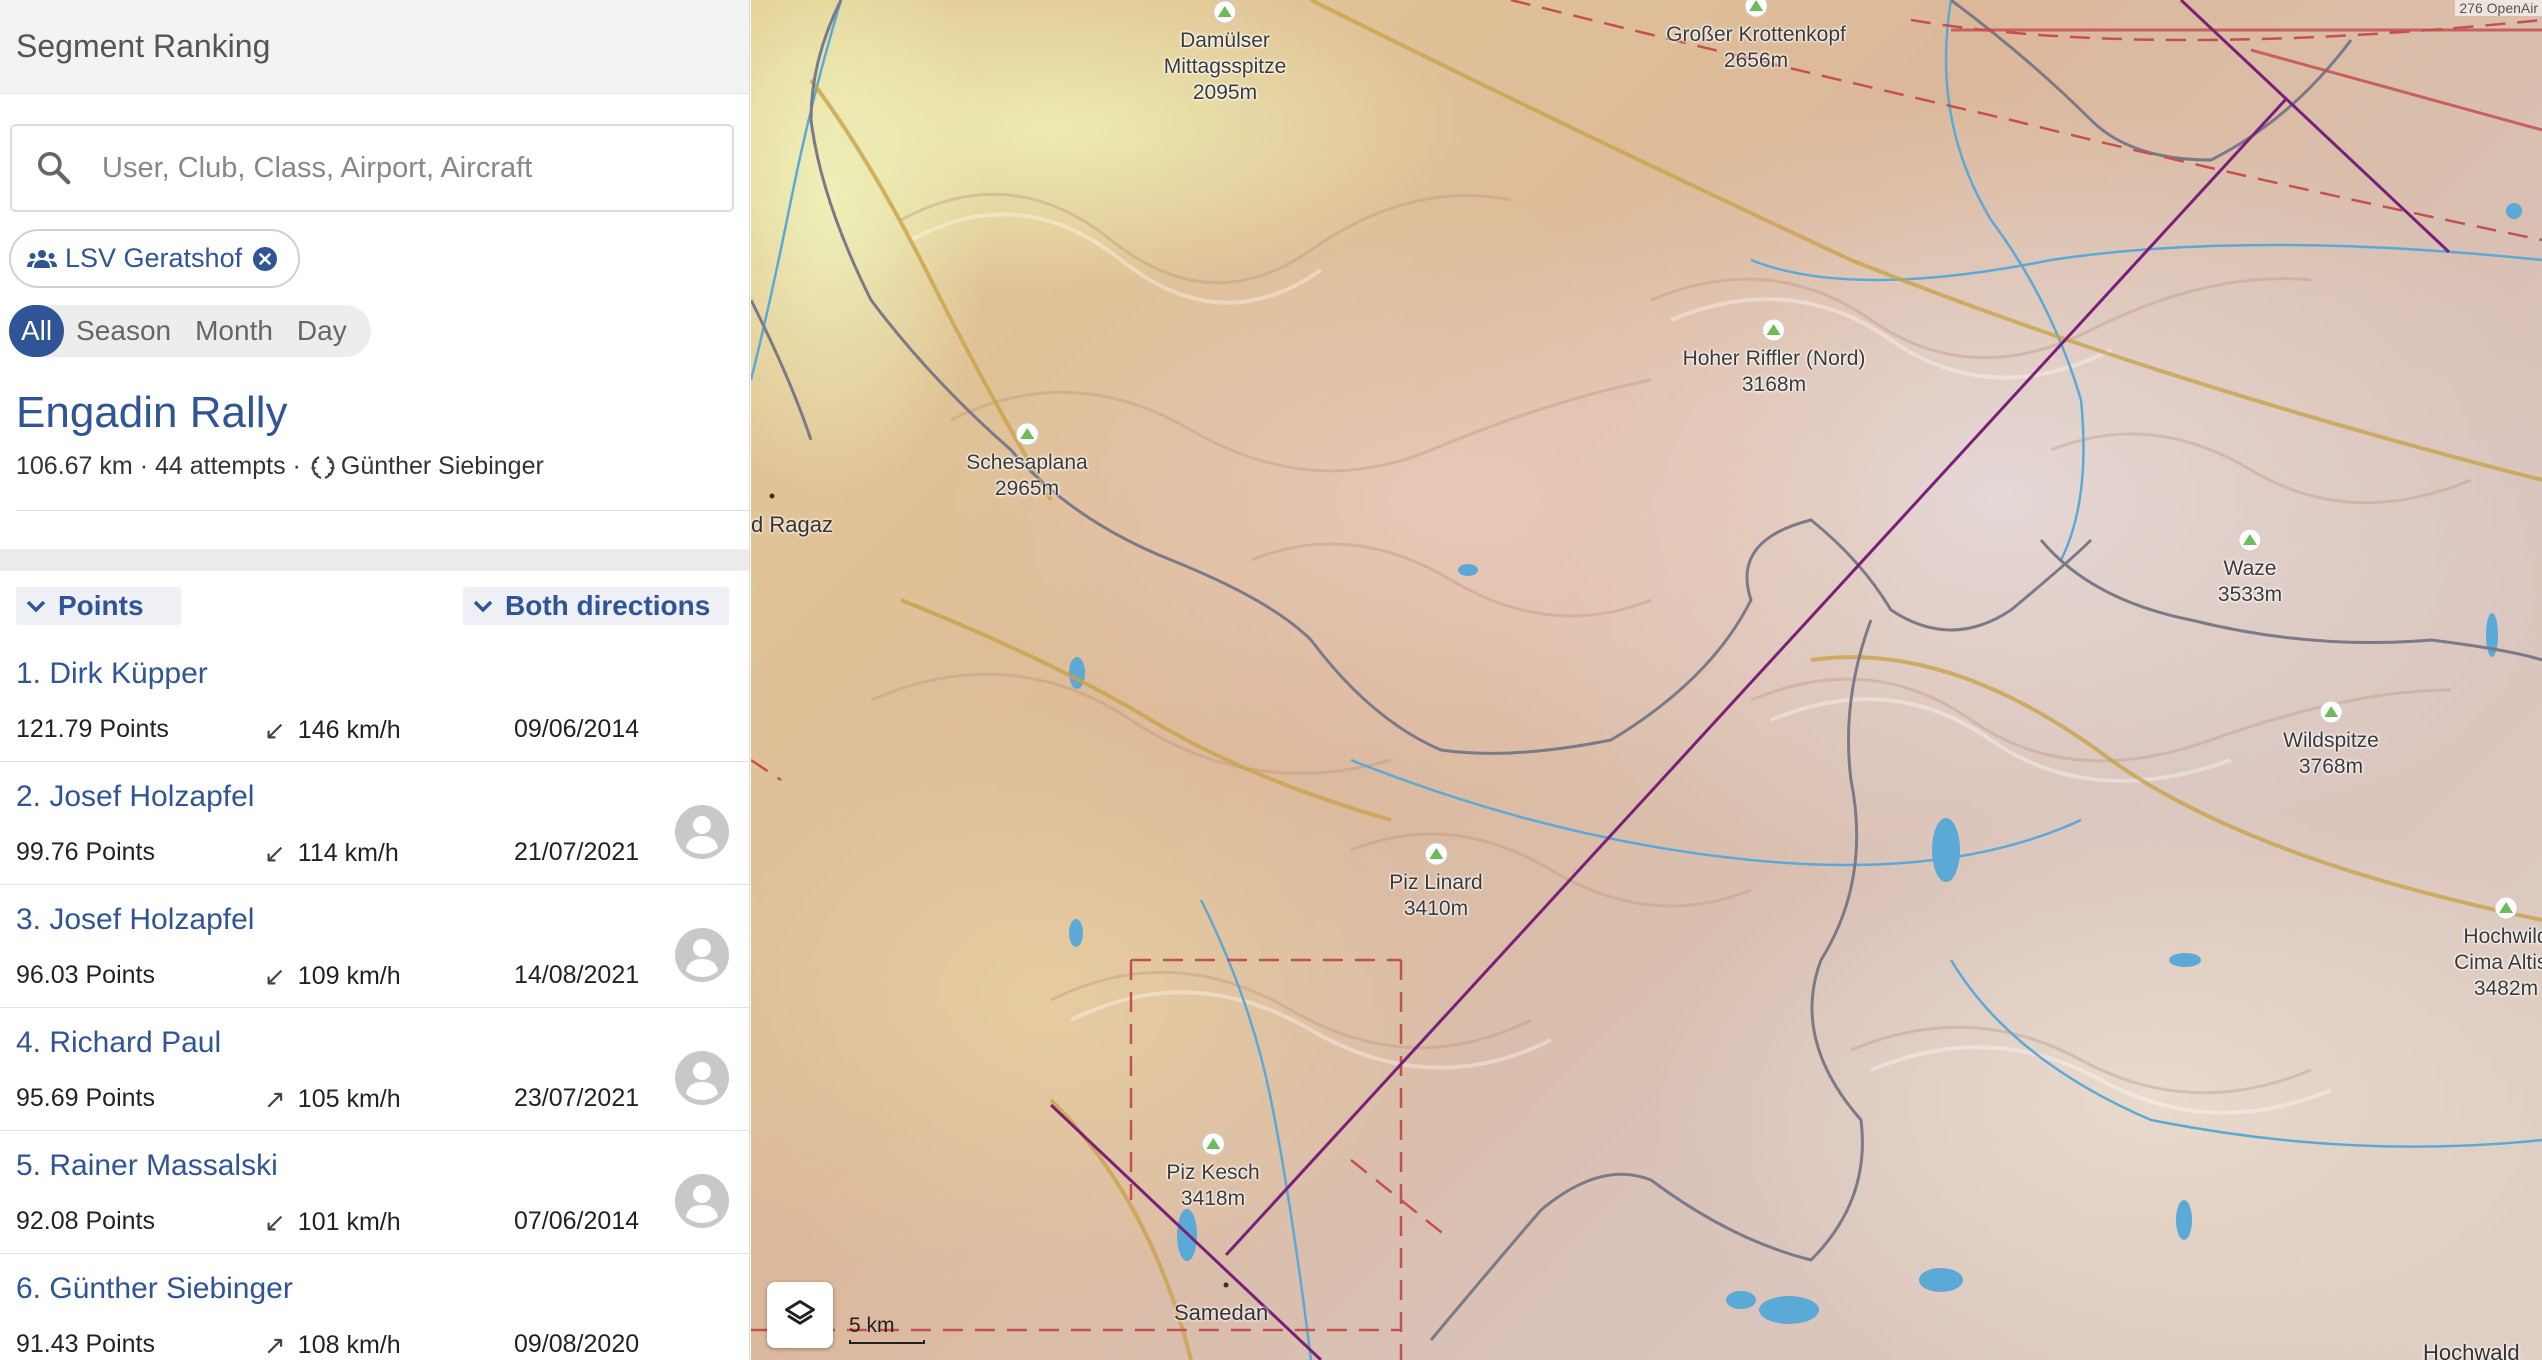 Image resolution: width=2542 pixels, height=1360 pixels. Describe the element at coordinates (265, 259) in the screenshot. I see `close-icon` at that location.